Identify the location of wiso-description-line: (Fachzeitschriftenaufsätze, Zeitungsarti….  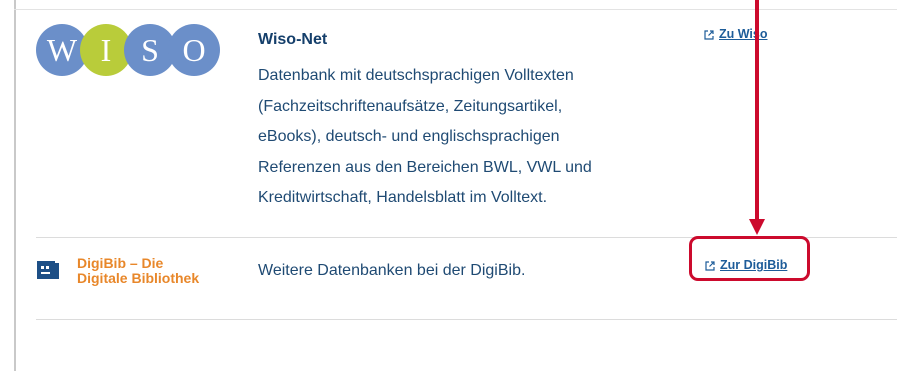
(410, 106).